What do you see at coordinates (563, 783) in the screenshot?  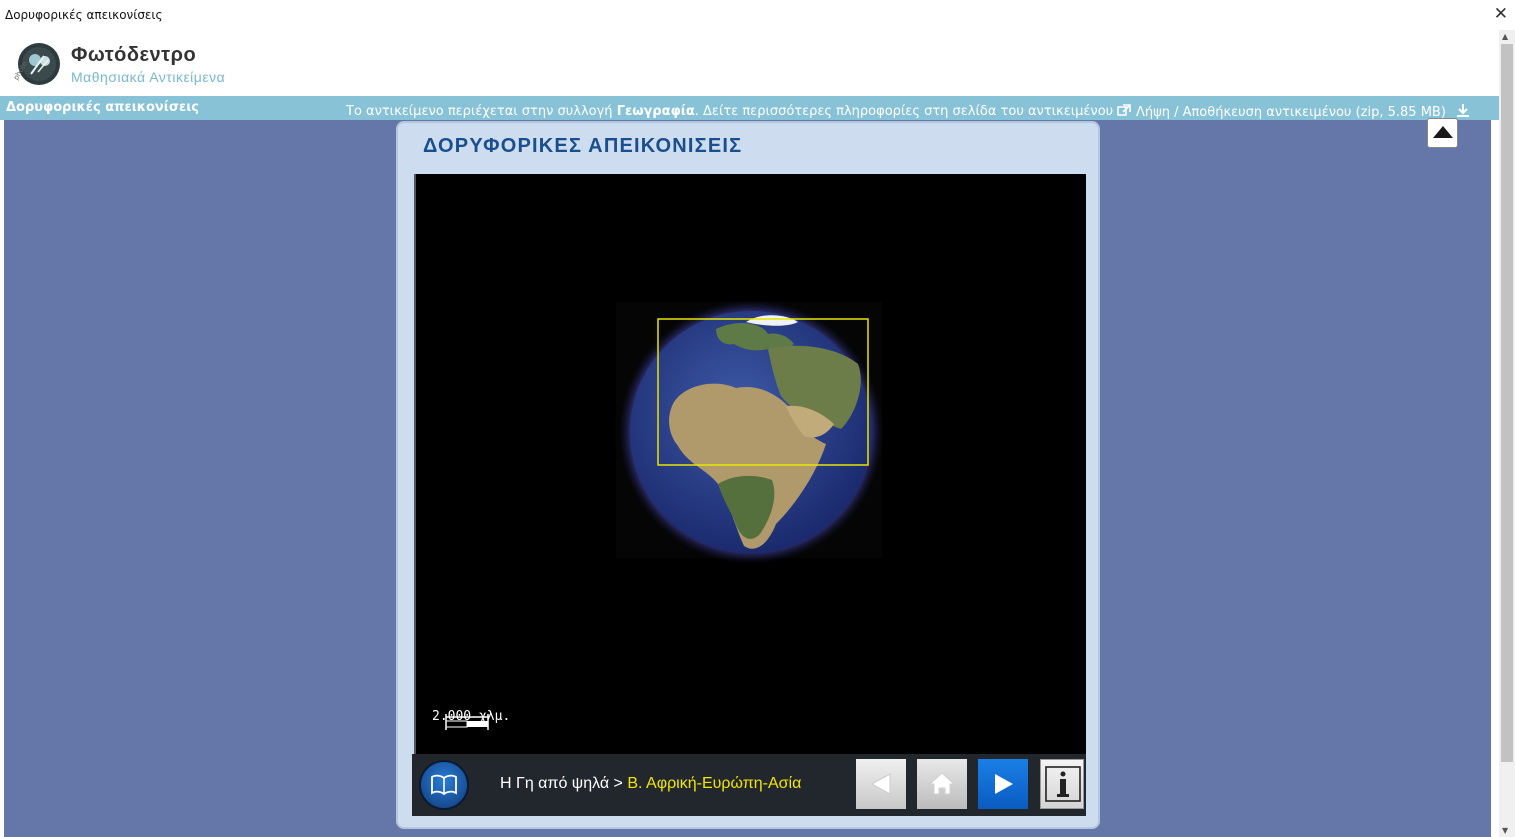 I see `breadcrumb-root: Η Γη από ψηλά >` at bounding box center [563, 783].